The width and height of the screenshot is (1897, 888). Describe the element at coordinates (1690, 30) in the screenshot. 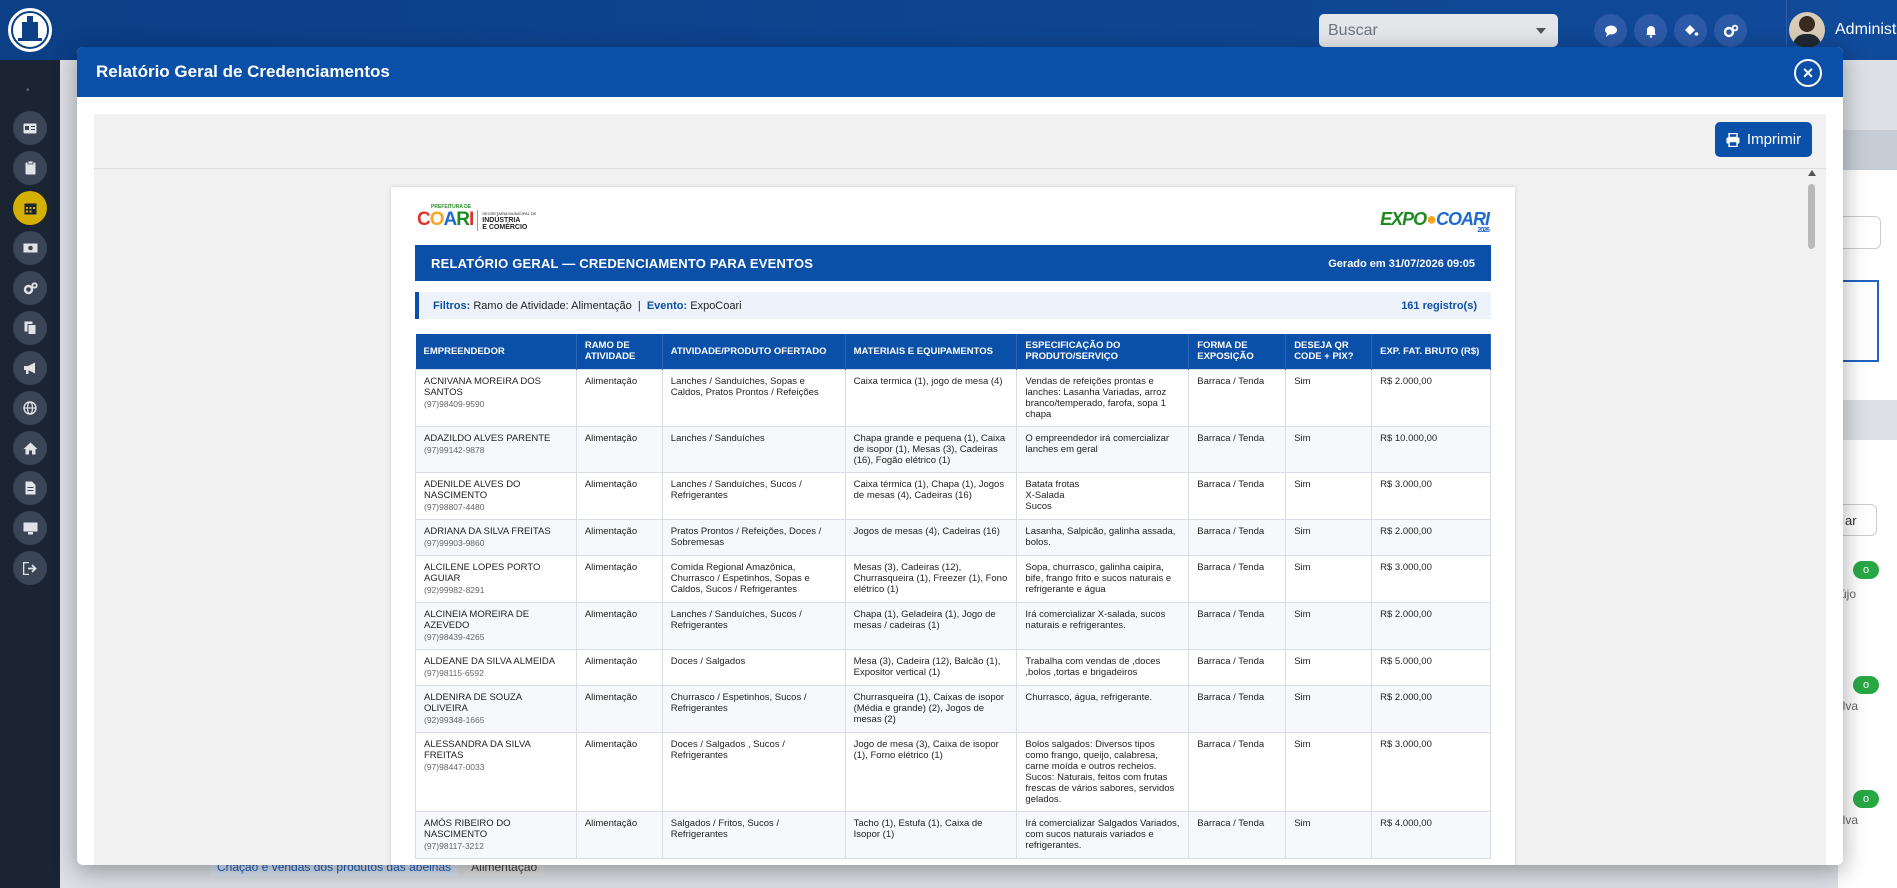

I see `theme-button` at that location.